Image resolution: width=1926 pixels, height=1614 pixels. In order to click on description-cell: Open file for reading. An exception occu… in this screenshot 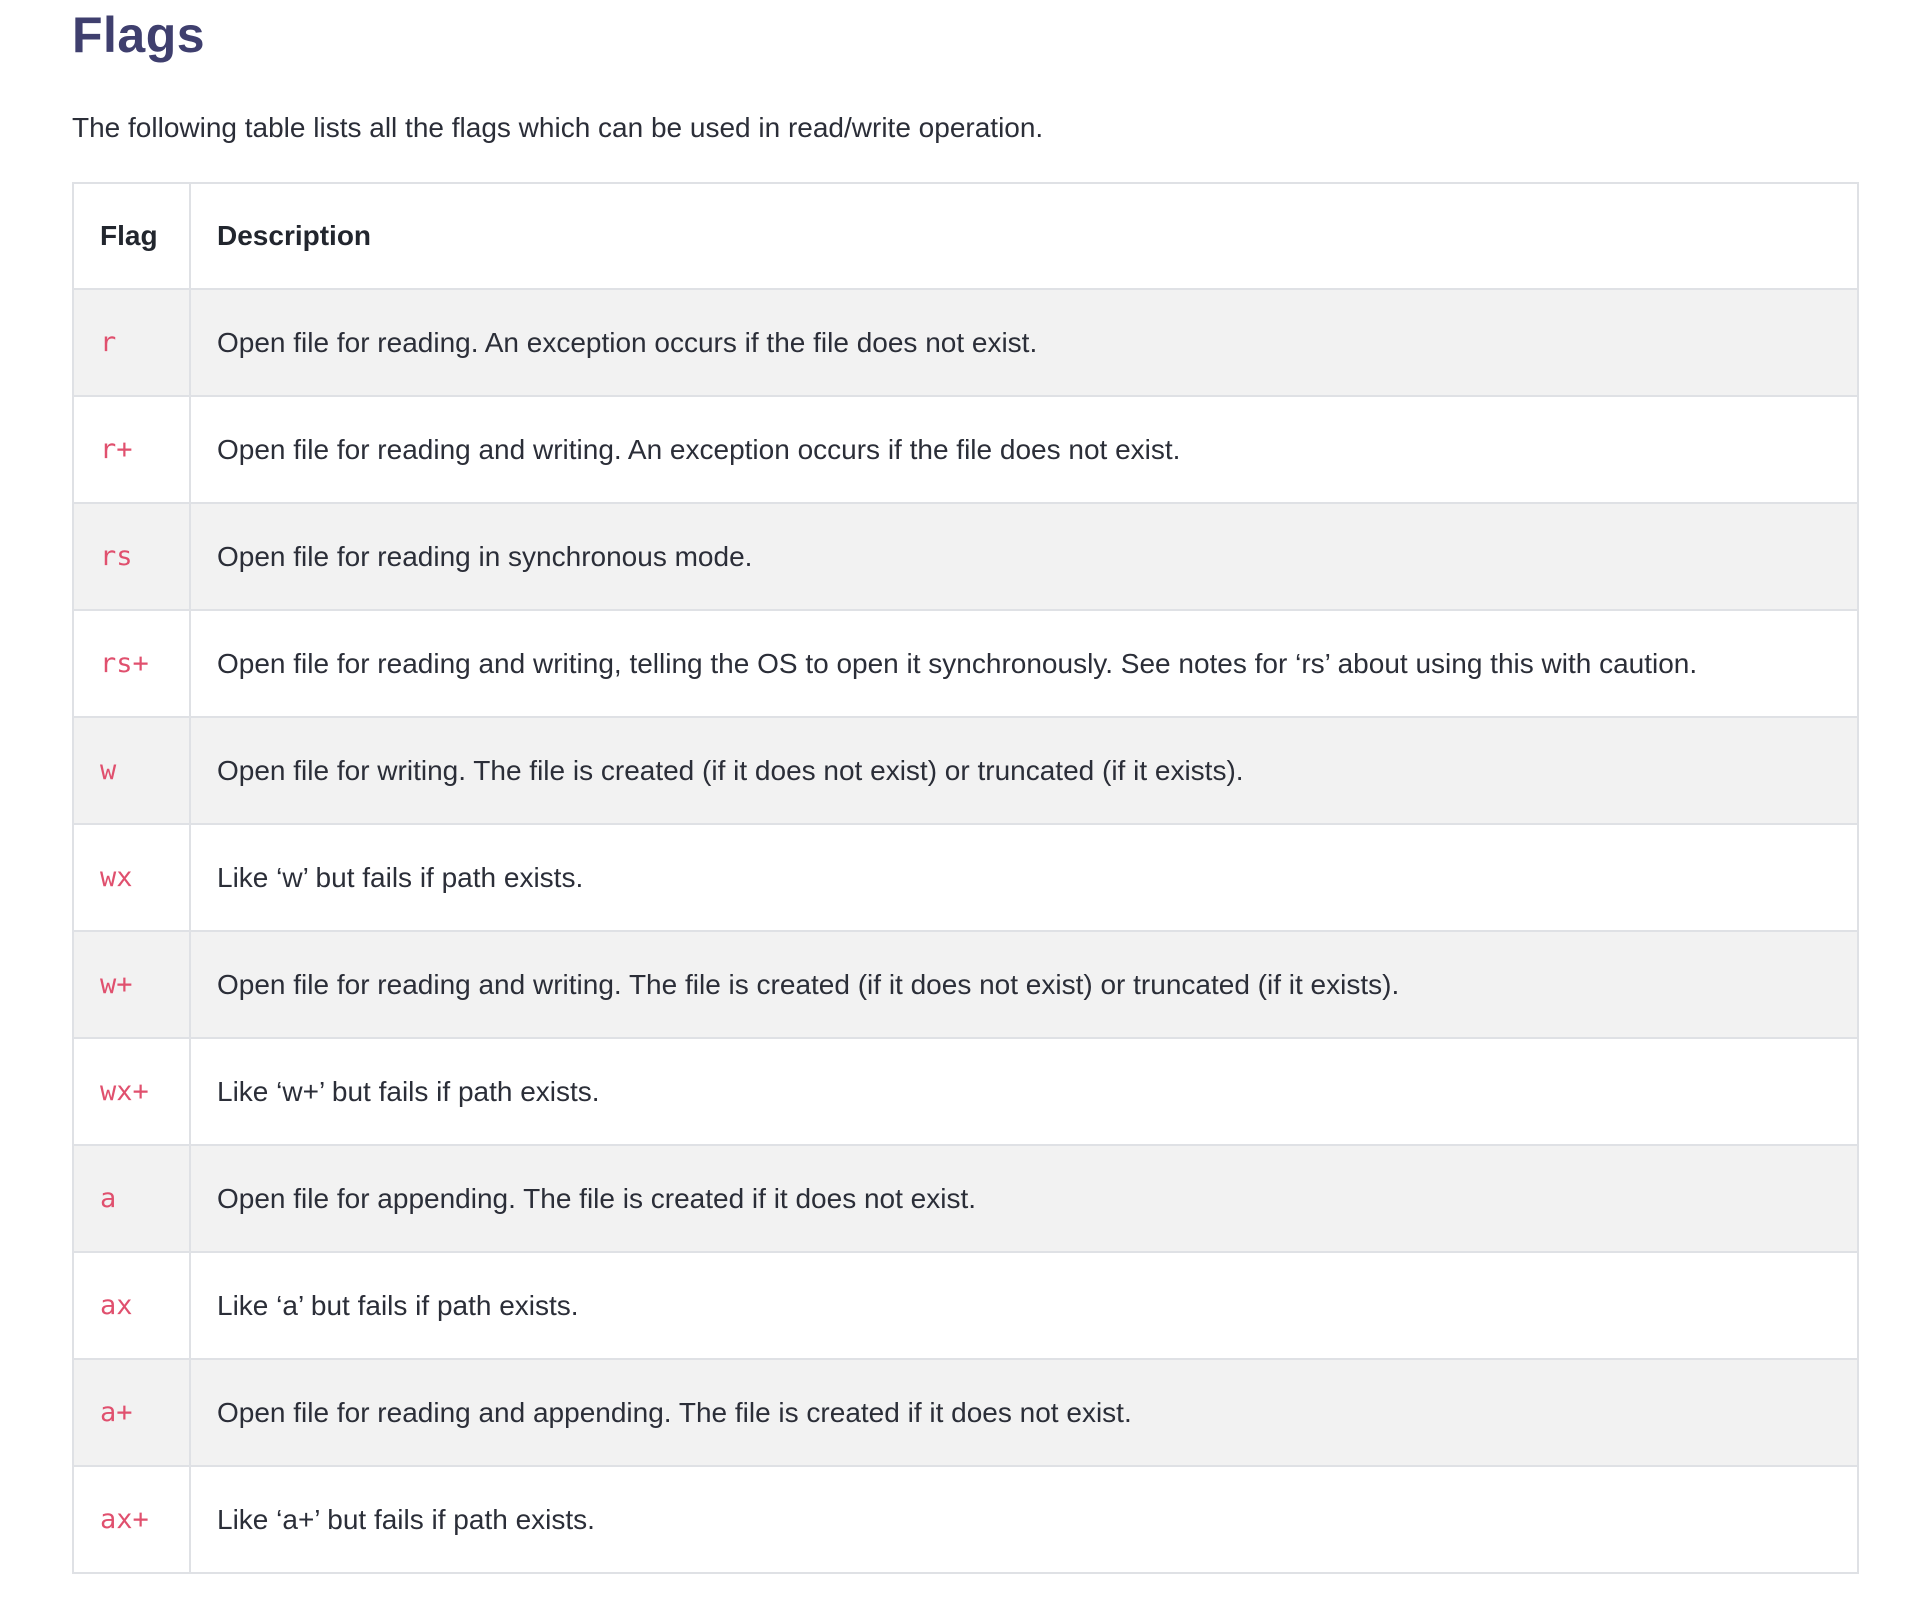, I will do `click(1024, 342)`.